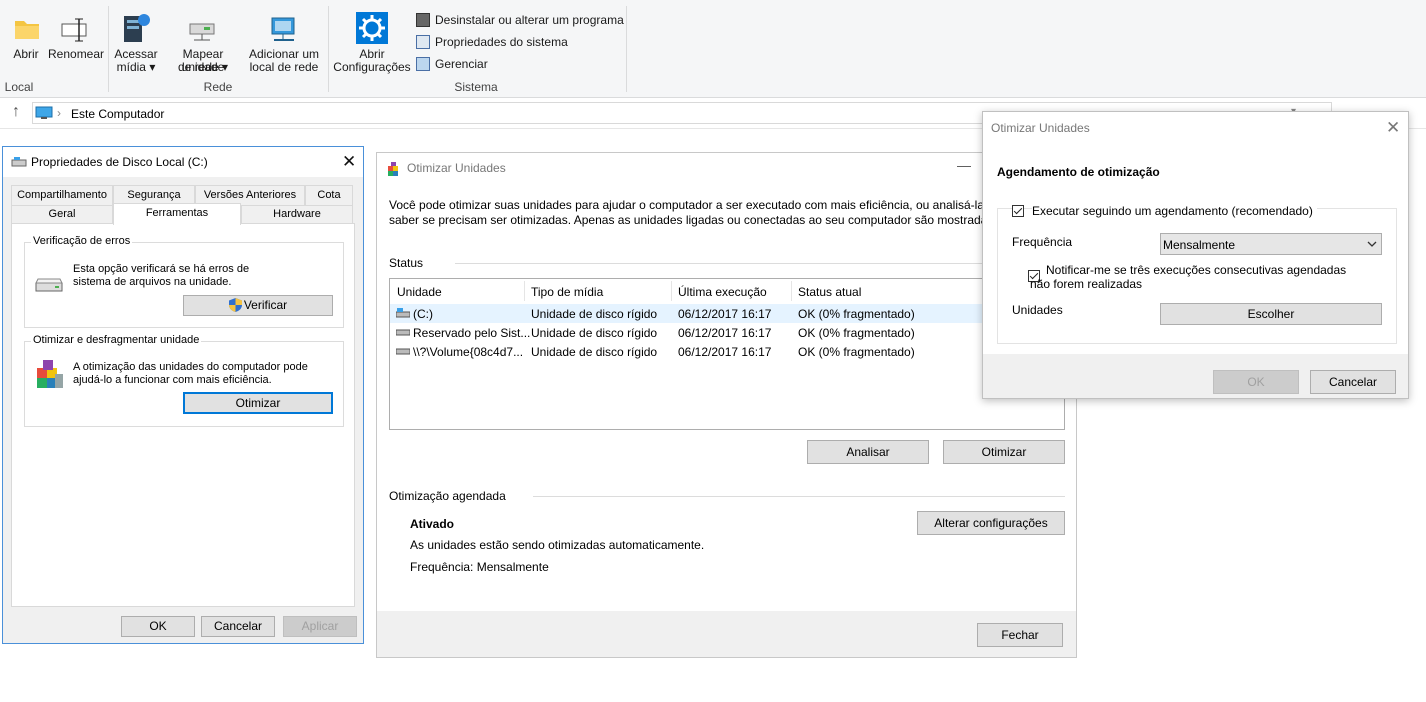  What do you see at coordinates (158, 626) in the screenshot?
I see `ok-button: OK` at bounding box center [158, 626].